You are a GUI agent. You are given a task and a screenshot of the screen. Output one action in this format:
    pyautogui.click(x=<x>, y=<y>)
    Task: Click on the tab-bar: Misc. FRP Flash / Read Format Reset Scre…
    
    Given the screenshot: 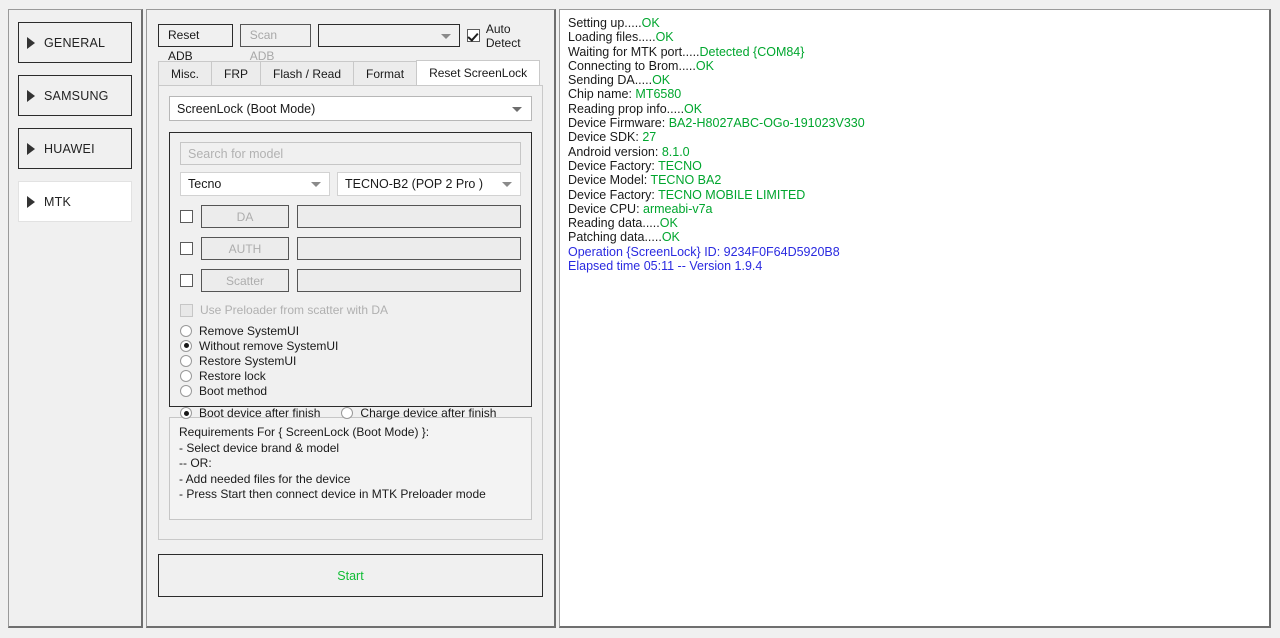 What is the action you would take?
    pyautogui.click(x=350, y=72)
    